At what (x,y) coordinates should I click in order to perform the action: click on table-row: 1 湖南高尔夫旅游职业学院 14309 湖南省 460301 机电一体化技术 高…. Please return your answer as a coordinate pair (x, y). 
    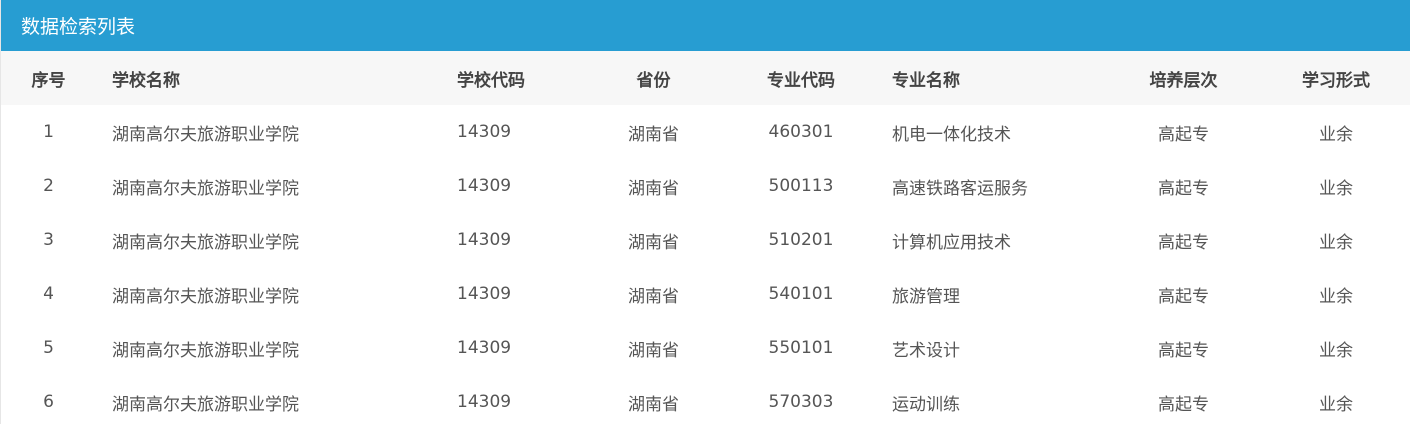
    Looking at the image, I should click on (705, 132).